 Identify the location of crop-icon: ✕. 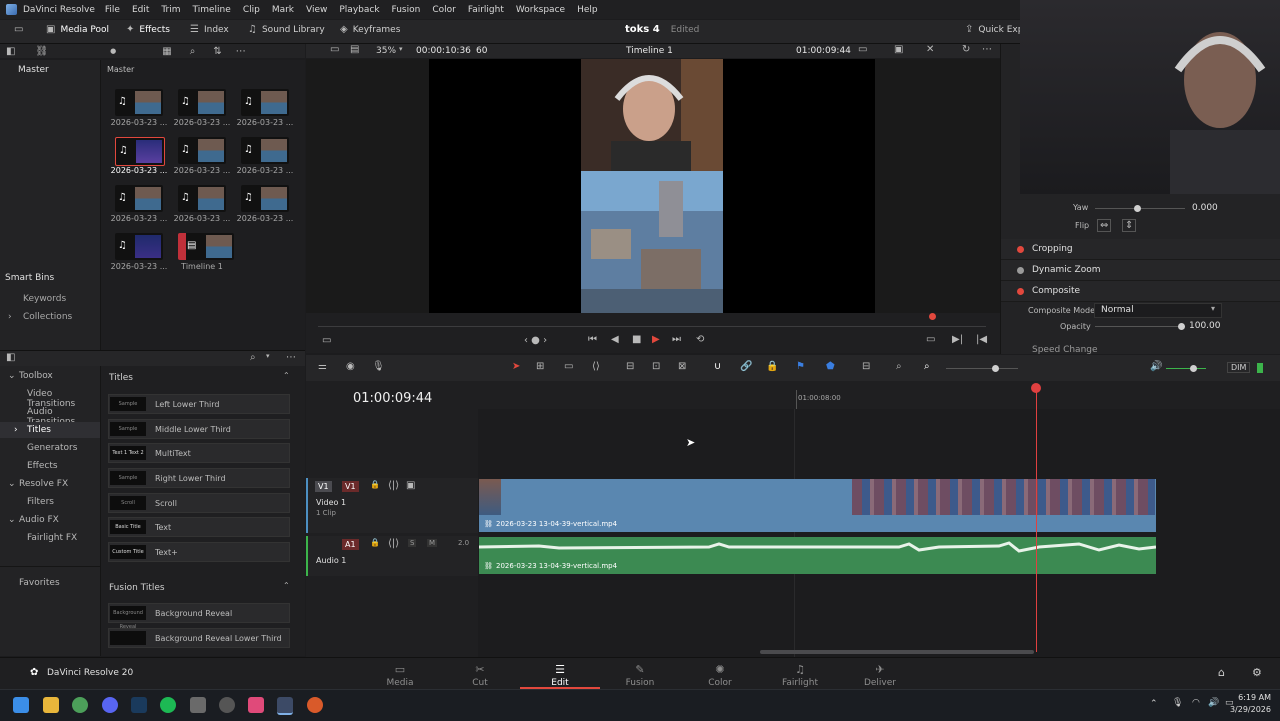
(930, 49).